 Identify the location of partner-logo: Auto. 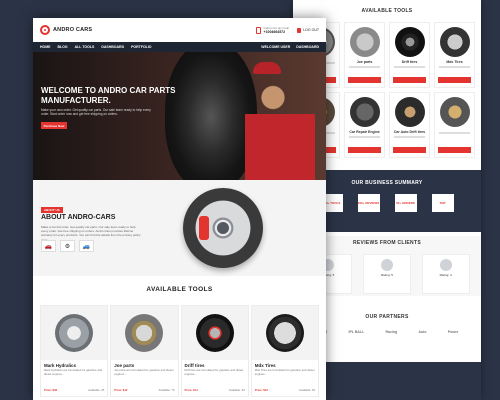
(422, 332).